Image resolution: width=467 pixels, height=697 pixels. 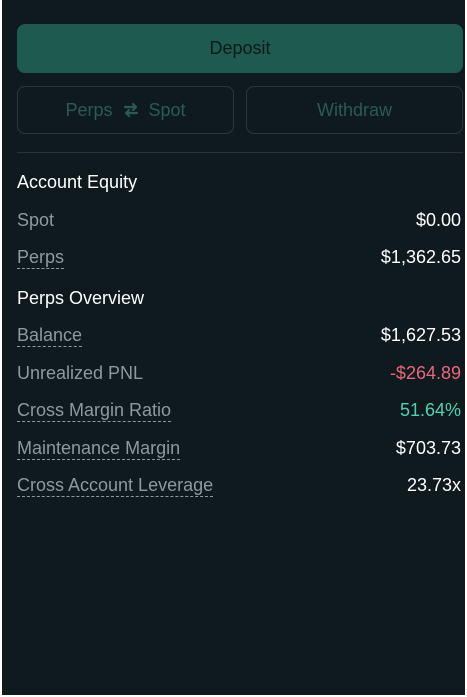 I want to click on deposit-button: Deposit, so click(x=240, y=48).